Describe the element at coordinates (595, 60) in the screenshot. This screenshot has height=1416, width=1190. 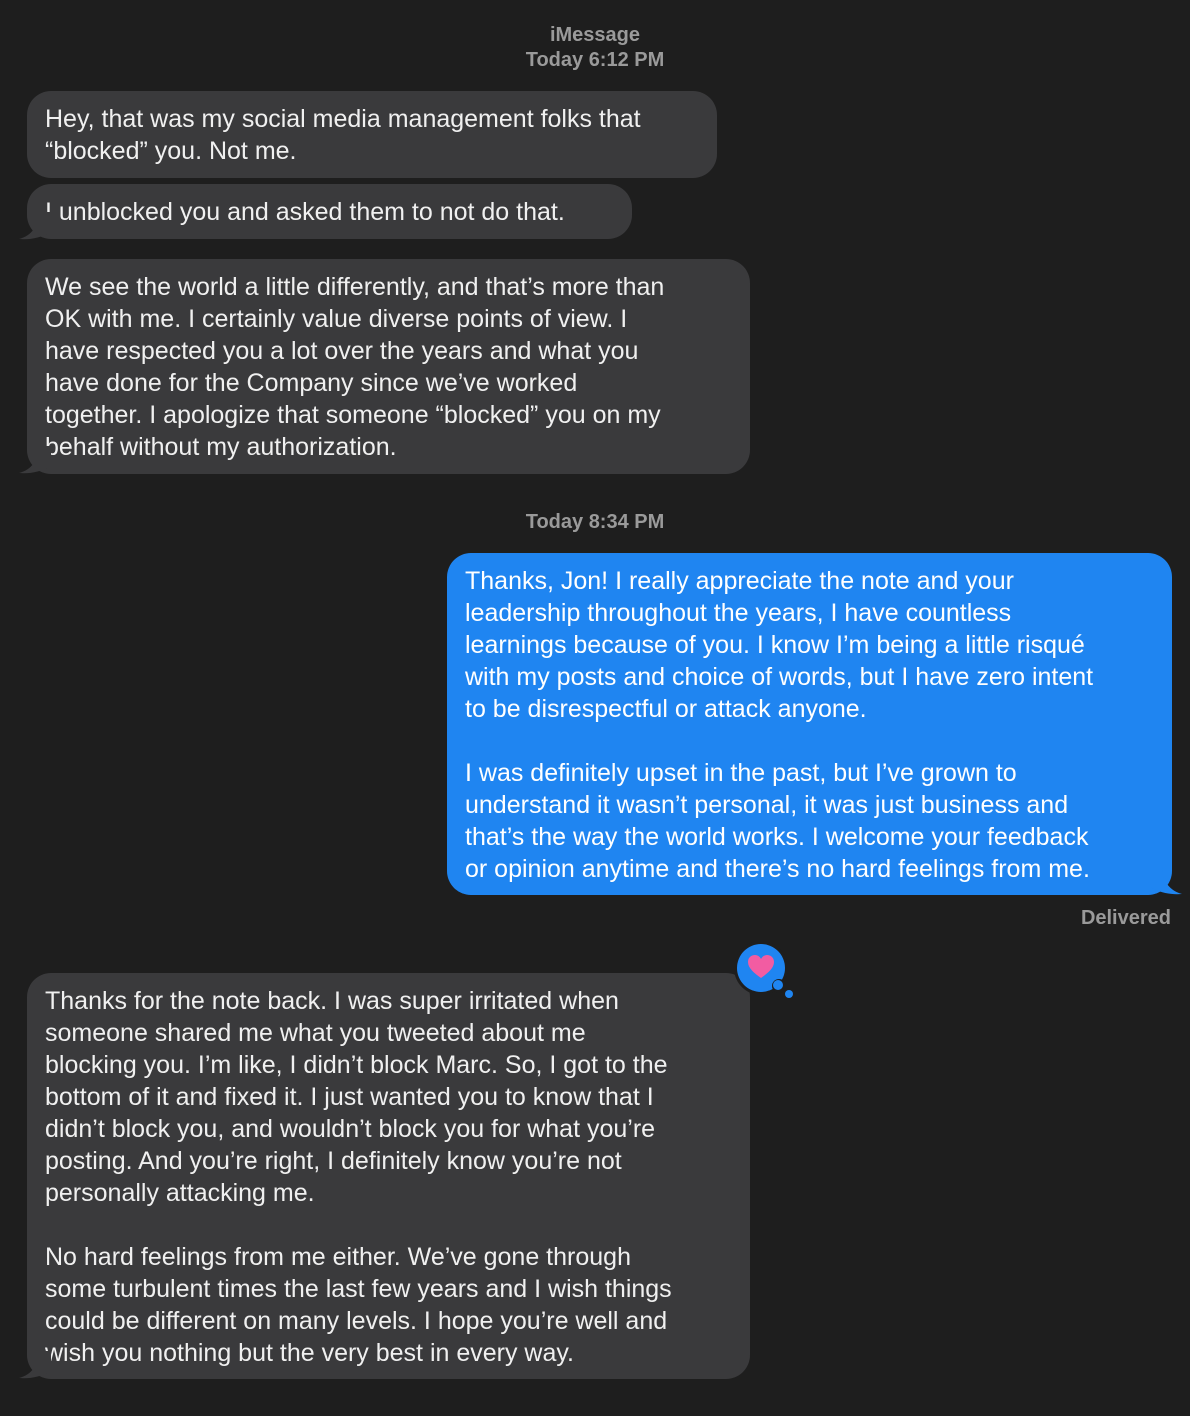
I see `timestamp: Today 6:12 PM` at that location.